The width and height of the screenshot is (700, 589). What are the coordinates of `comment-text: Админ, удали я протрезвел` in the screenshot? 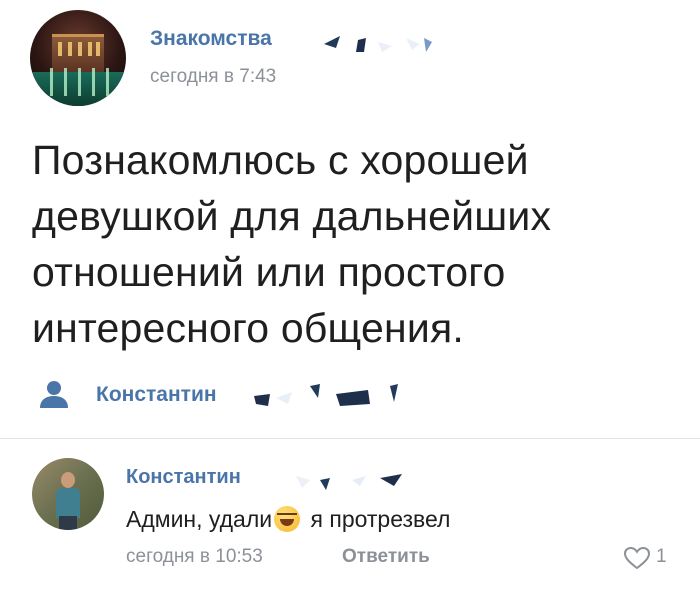 It's located at (288, 519).